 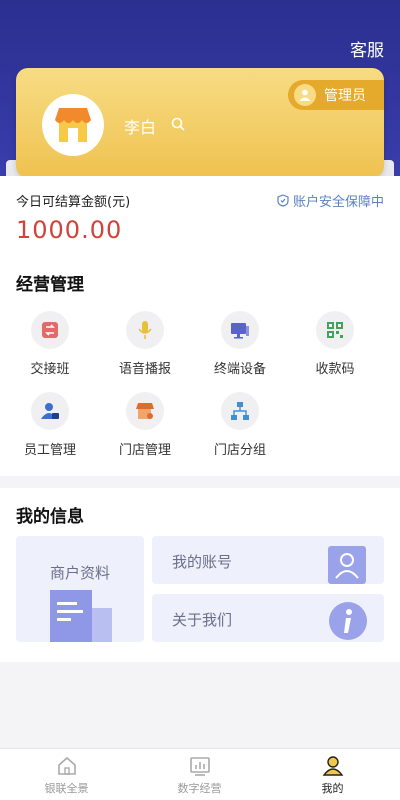 I want to click on grid-item-store-management: 门店管理, so click(x=145, y=427).